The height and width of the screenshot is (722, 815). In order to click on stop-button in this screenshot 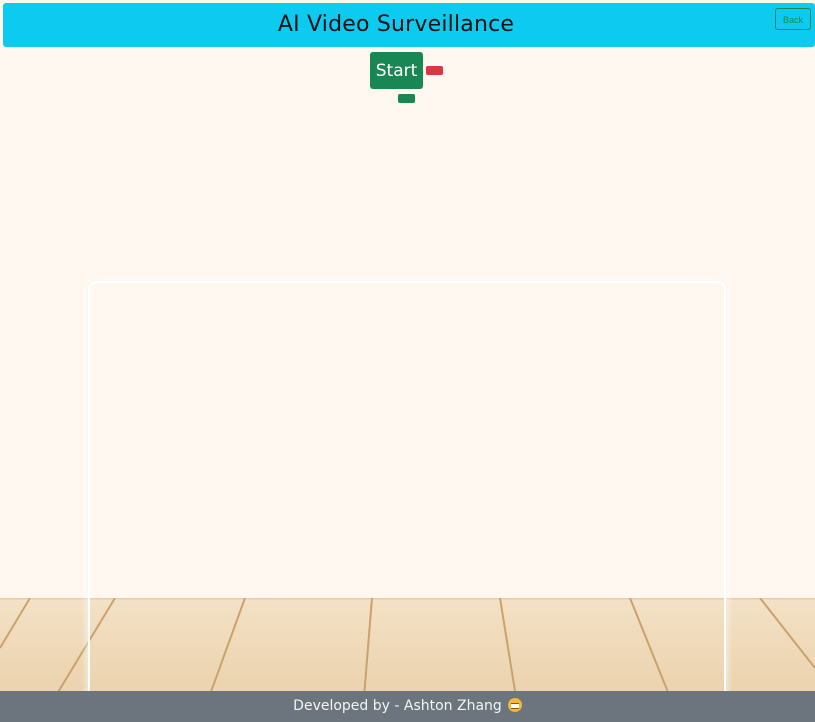, I will do `click(434, 70)`.